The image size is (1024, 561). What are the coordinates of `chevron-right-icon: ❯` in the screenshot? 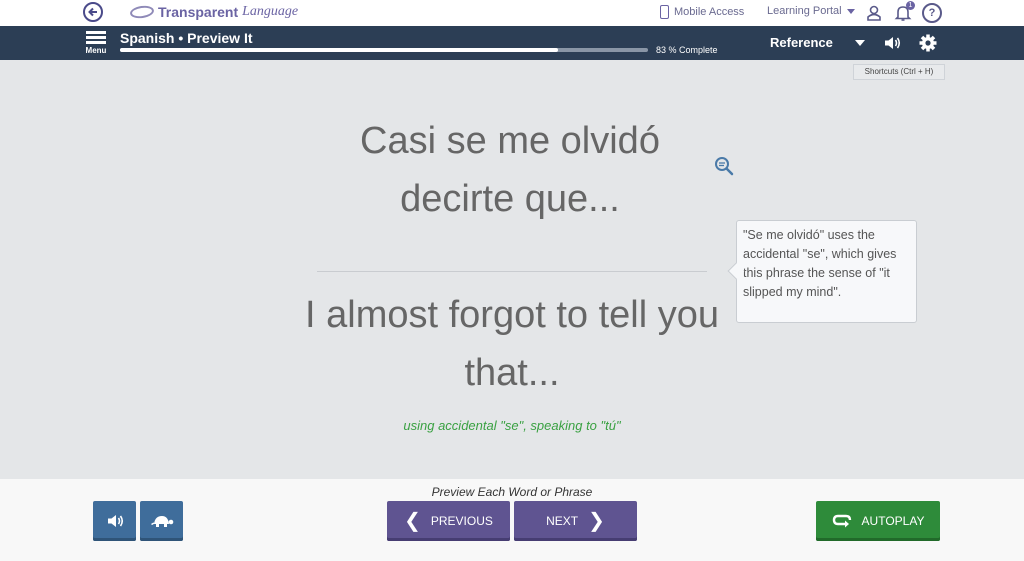 It's located at (596, 521).